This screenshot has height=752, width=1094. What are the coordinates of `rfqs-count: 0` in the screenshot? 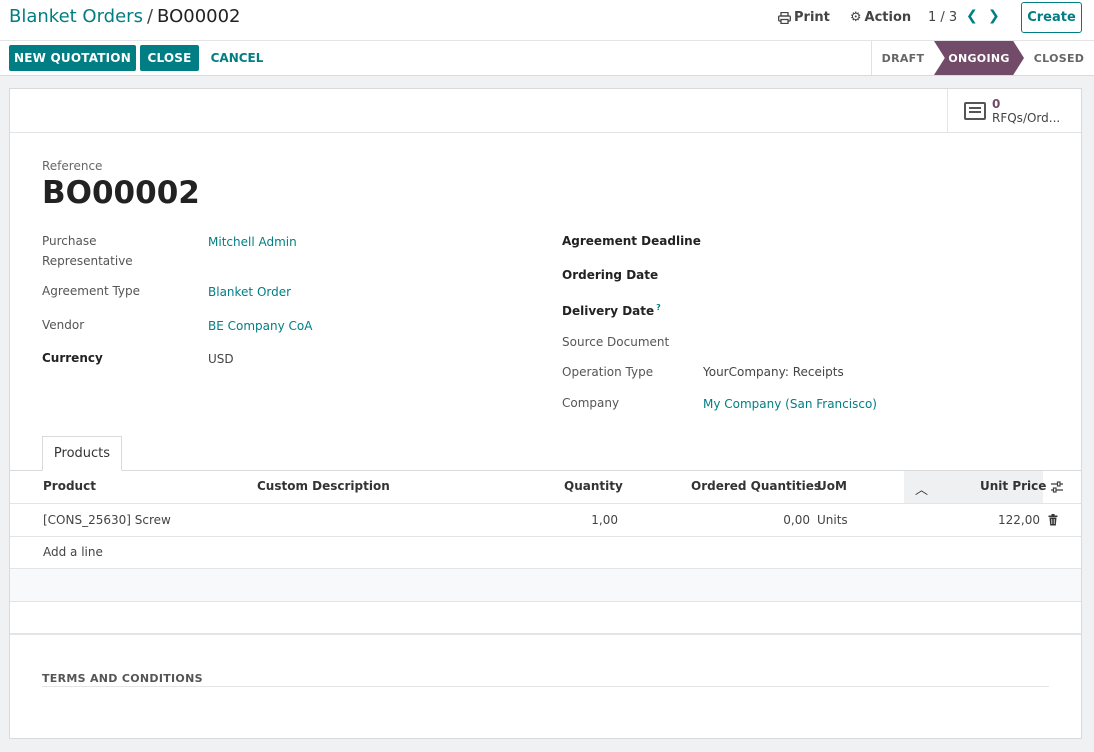 It's located at (996, 104).